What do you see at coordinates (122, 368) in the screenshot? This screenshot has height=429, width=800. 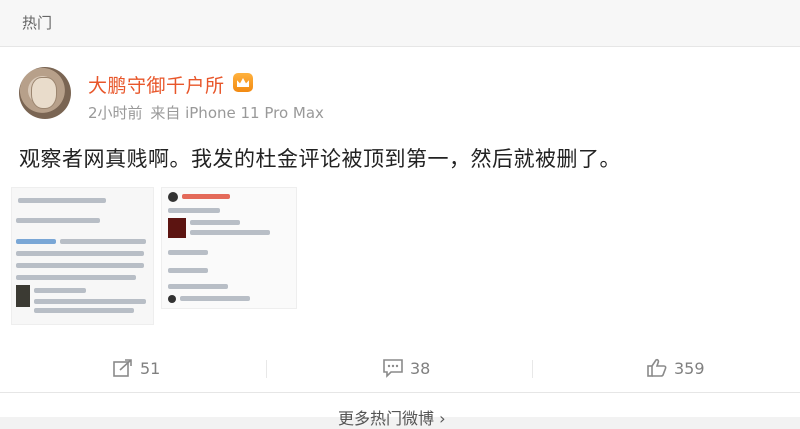 I see `share-icon` at bounding box center [122, 368].